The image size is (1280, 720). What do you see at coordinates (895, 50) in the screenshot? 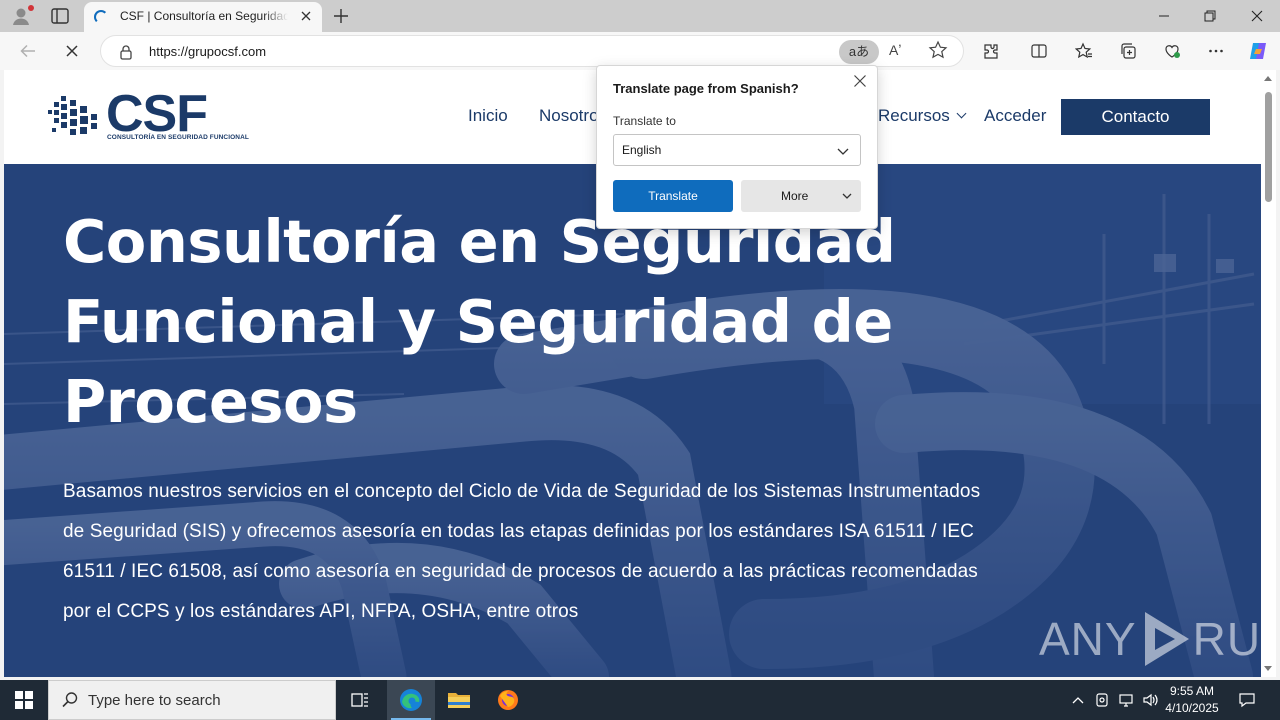
I see `read-aloud-icon: Aʼ` at bounding box center [895, 50].